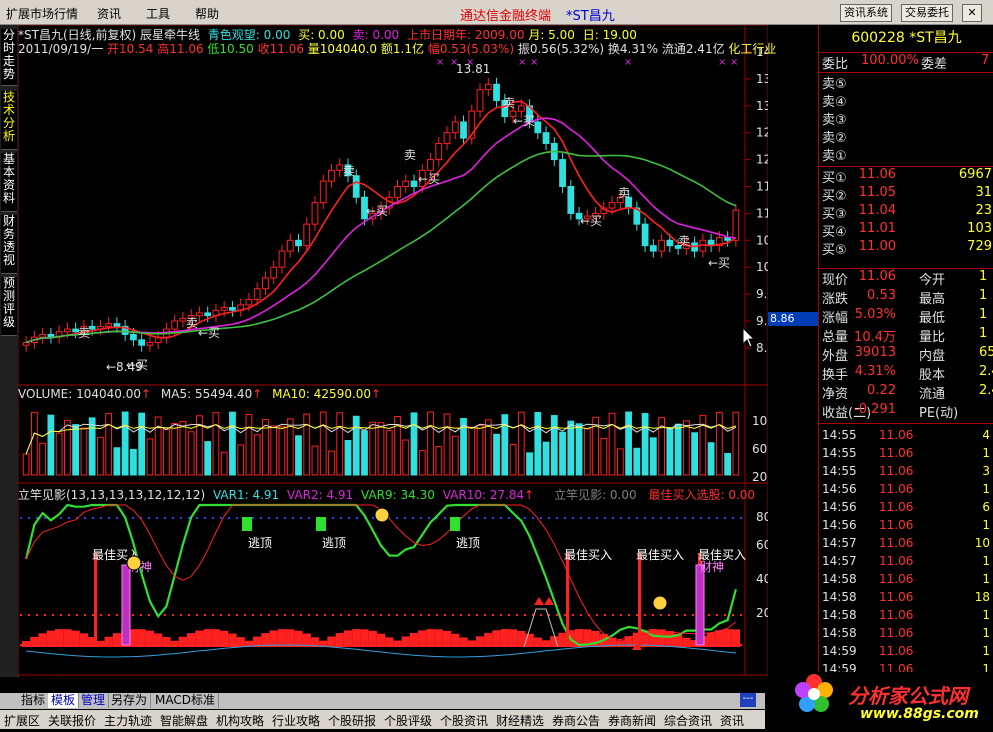  Describe the element at coordinates (184, 720) in the screenshot. I see `info-tab: 智能解盘` at that location.